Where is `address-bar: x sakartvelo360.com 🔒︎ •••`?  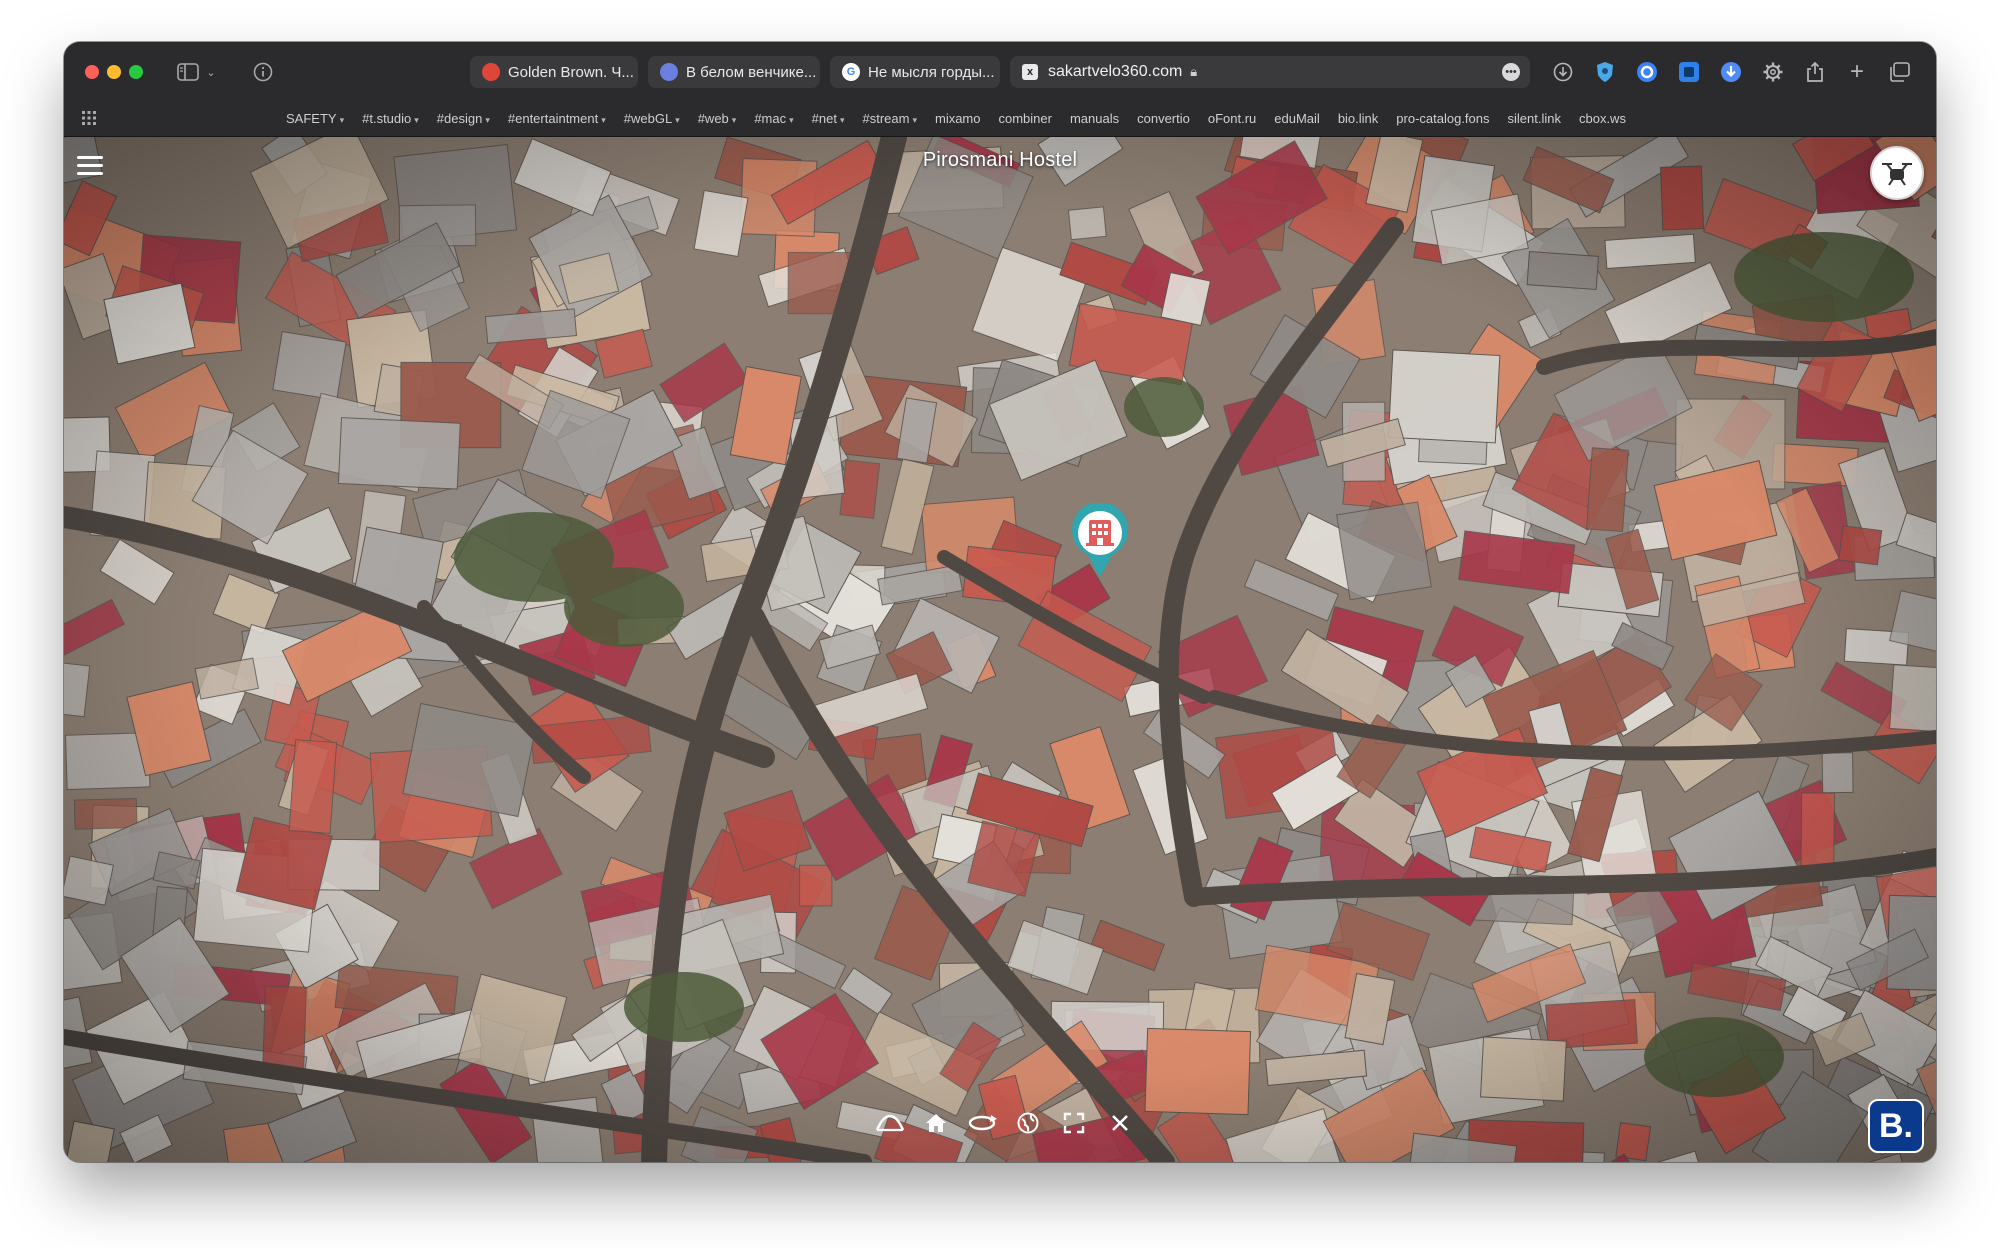 address-bar: x sakartvelo360.com 🔒︎ ••• is located at coordinates (1270, 72).